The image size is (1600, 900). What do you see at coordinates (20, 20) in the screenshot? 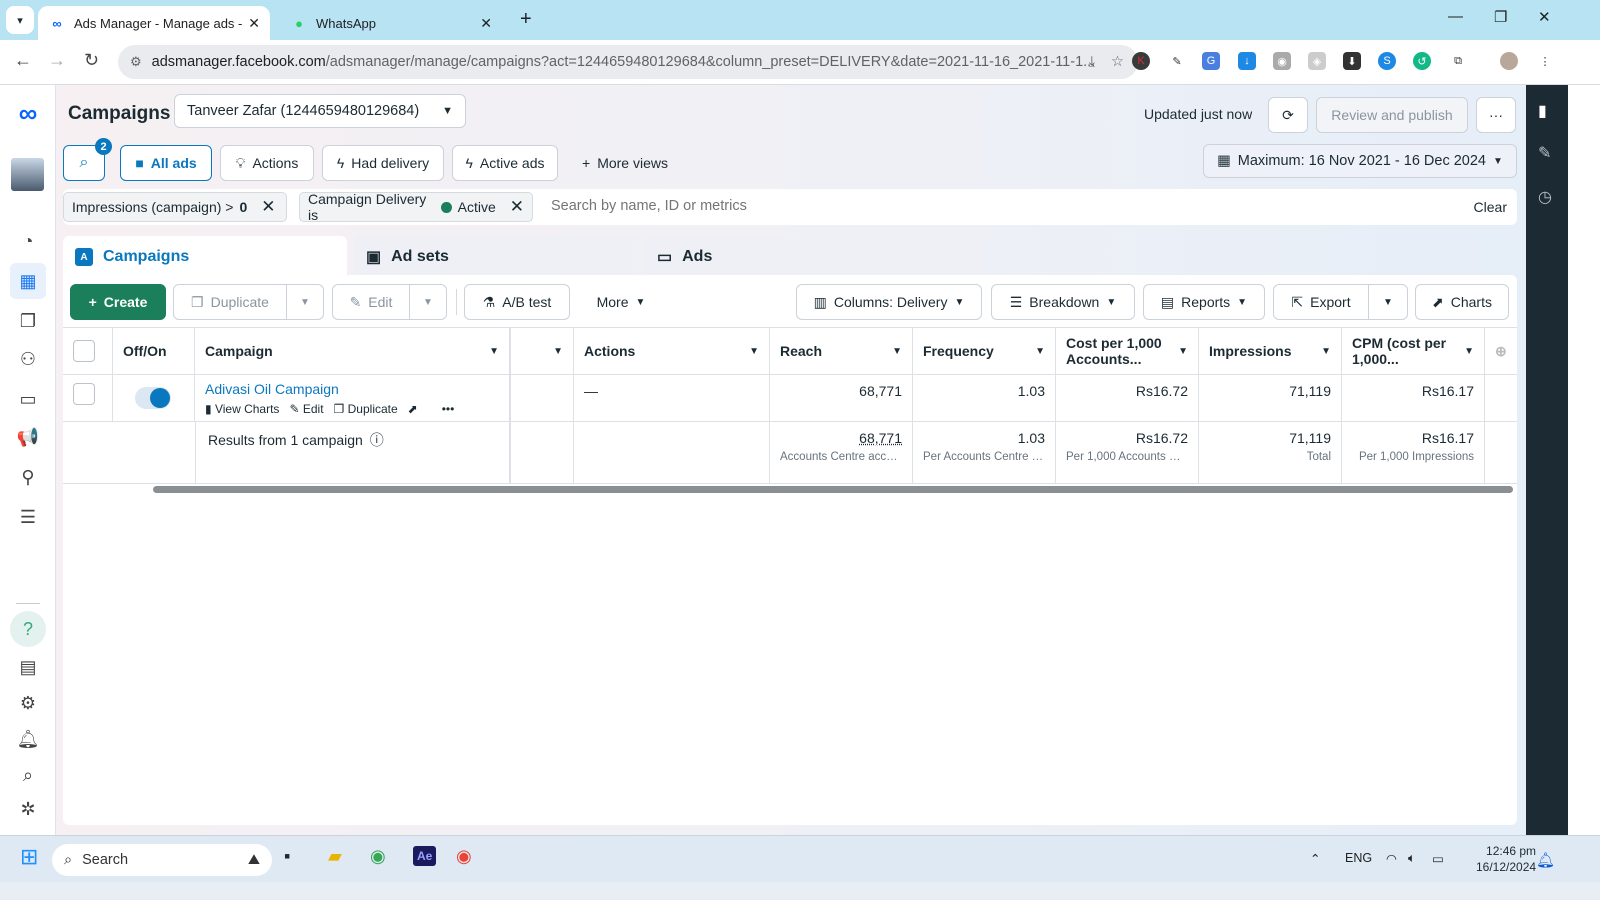
I see `tab-search-button: ▾` at bounding box center [20, 20].